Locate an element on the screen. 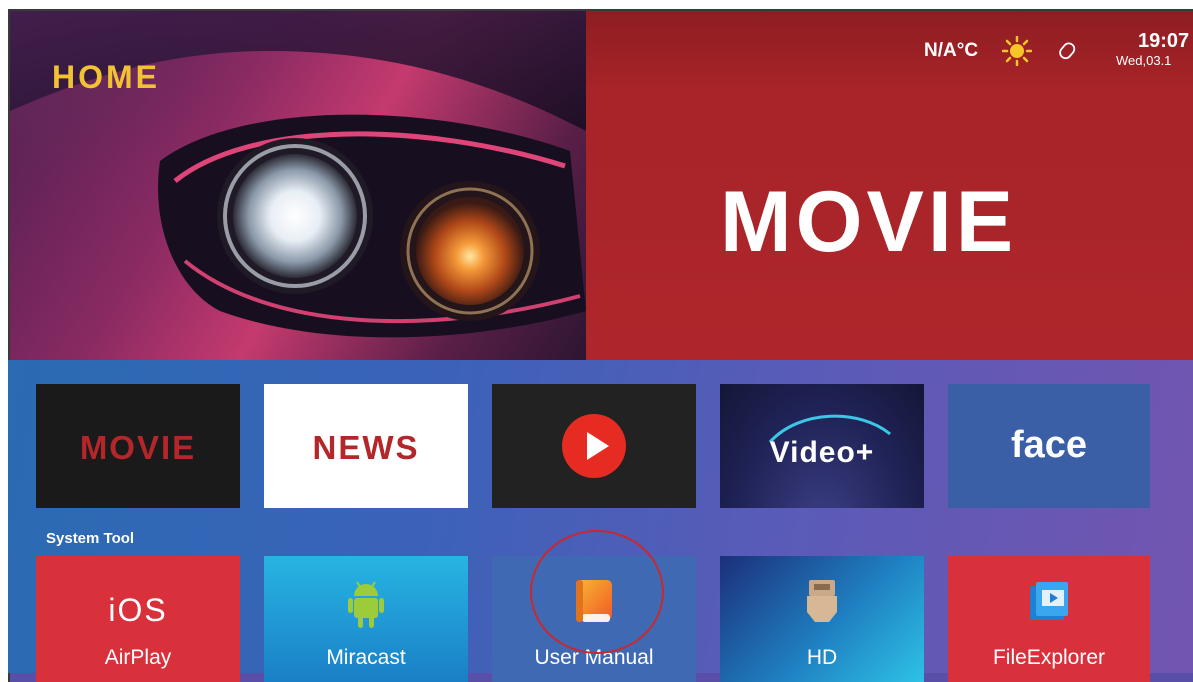 This screenshot has width=1193, height=682. tile-label-news: NEWS is located at coordinates (366, 447).